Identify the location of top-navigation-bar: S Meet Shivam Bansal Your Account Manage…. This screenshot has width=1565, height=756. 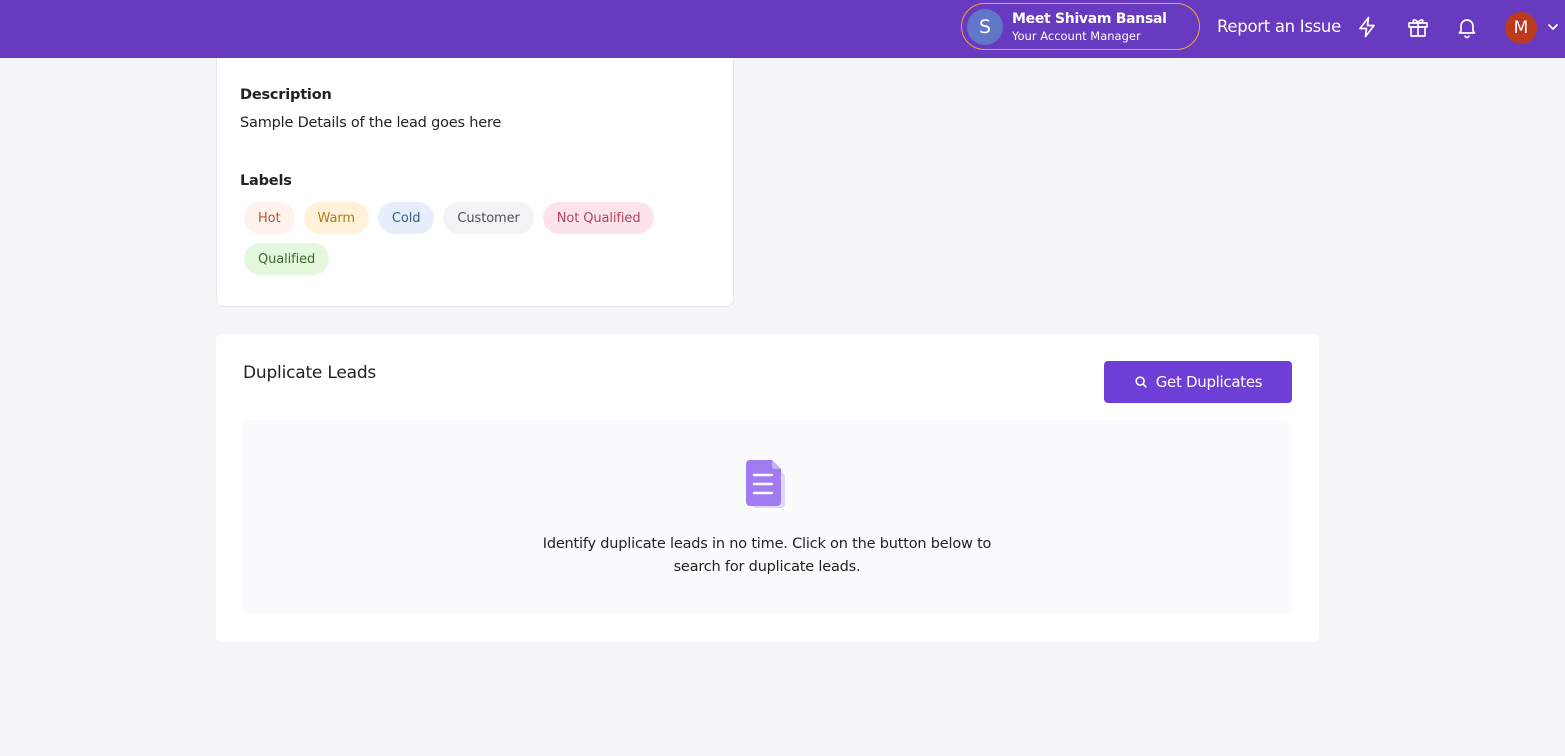
(782, 29).